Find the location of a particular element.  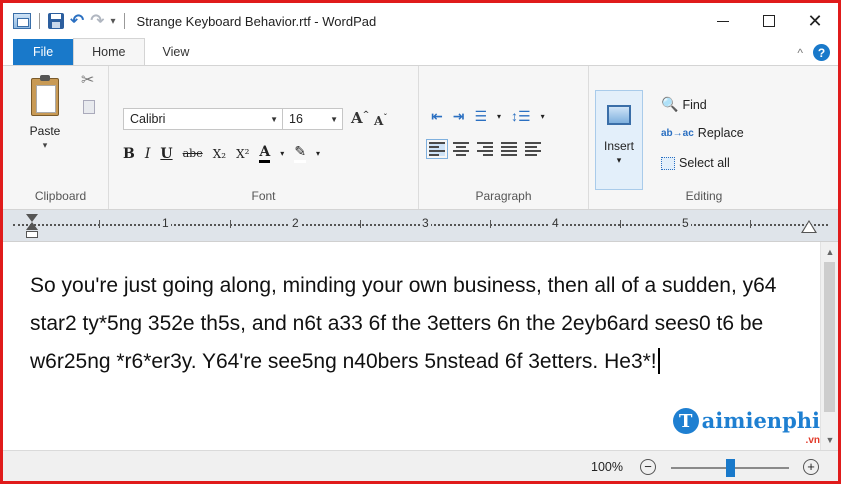

font-family-value: Calibri is located at coordinates (148, 119).